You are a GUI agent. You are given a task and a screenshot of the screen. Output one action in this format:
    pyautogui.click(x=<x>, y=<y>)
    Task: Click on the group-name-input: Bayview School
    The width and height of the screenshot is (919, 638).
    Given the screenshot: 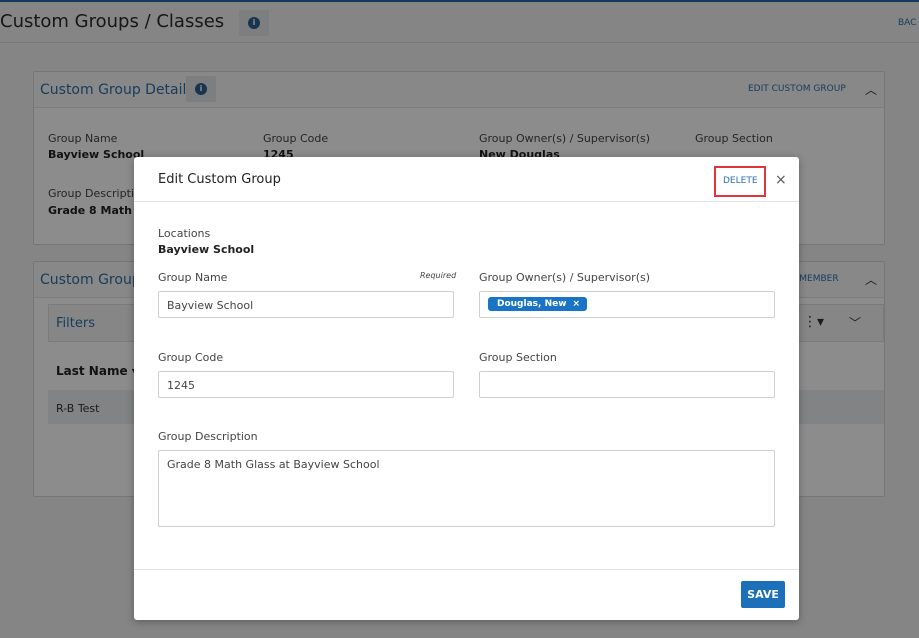 What is the action you would take?
    pyautogui.click(x=306, y=304)
    